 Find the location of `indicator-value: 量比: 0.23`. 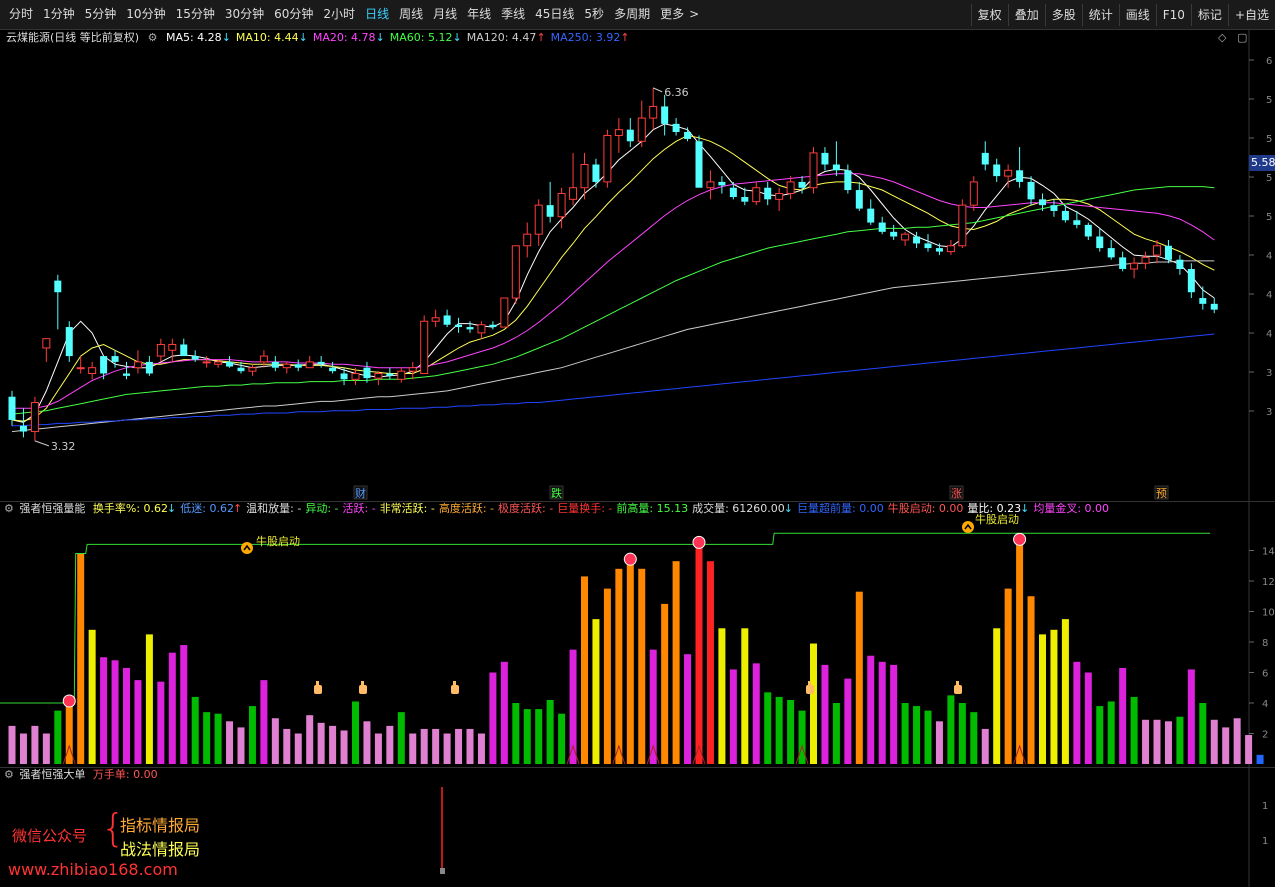

indicator-value: 量比: 0.23 is located at coordinates (994, 508).